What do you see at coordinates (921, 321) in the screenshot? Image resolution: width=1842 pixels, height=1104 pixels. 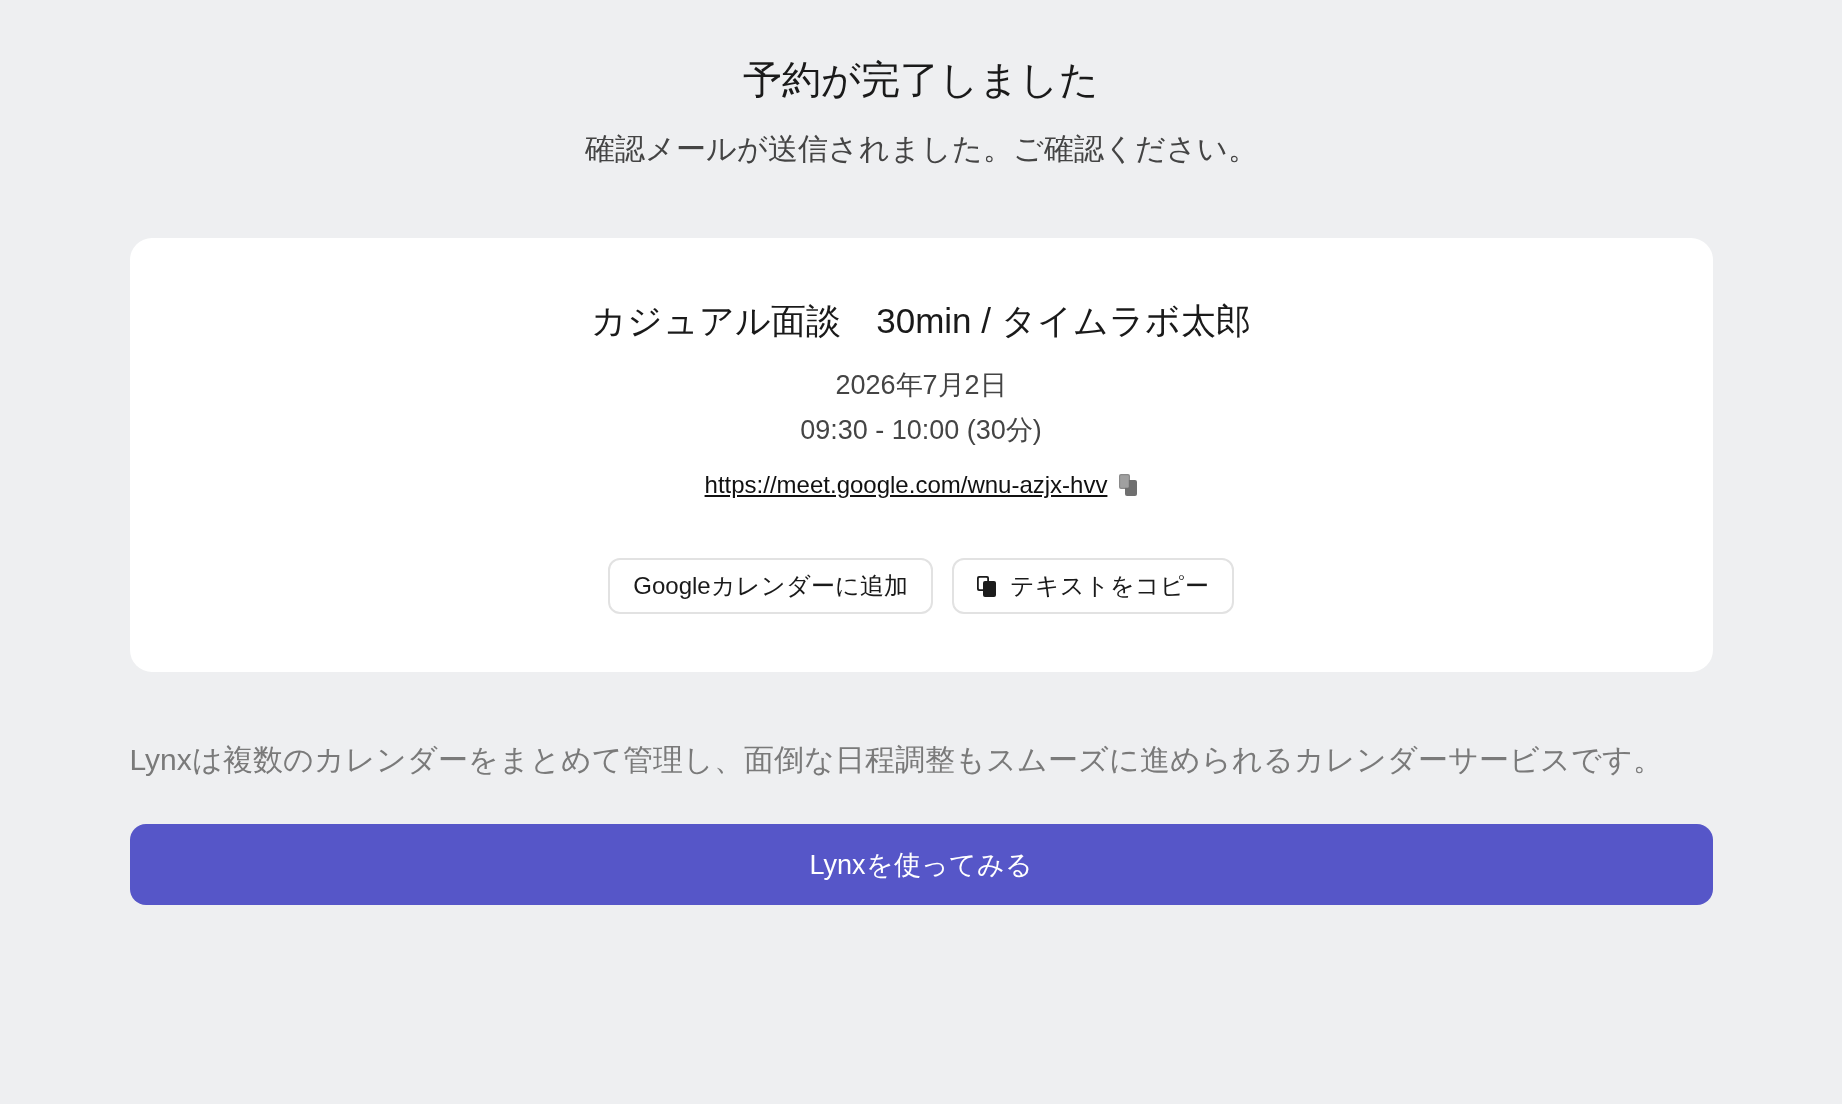 I see `event-title: カジュアル面談 30min / タイムラボ太郎` at bounding box center [921, 321].